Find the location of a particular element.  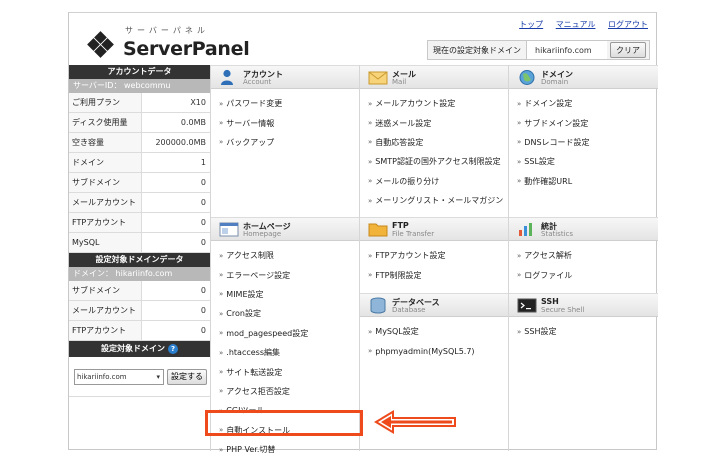

menu-item-domain: » 動作確認URL is located at coordinates (583, 181).